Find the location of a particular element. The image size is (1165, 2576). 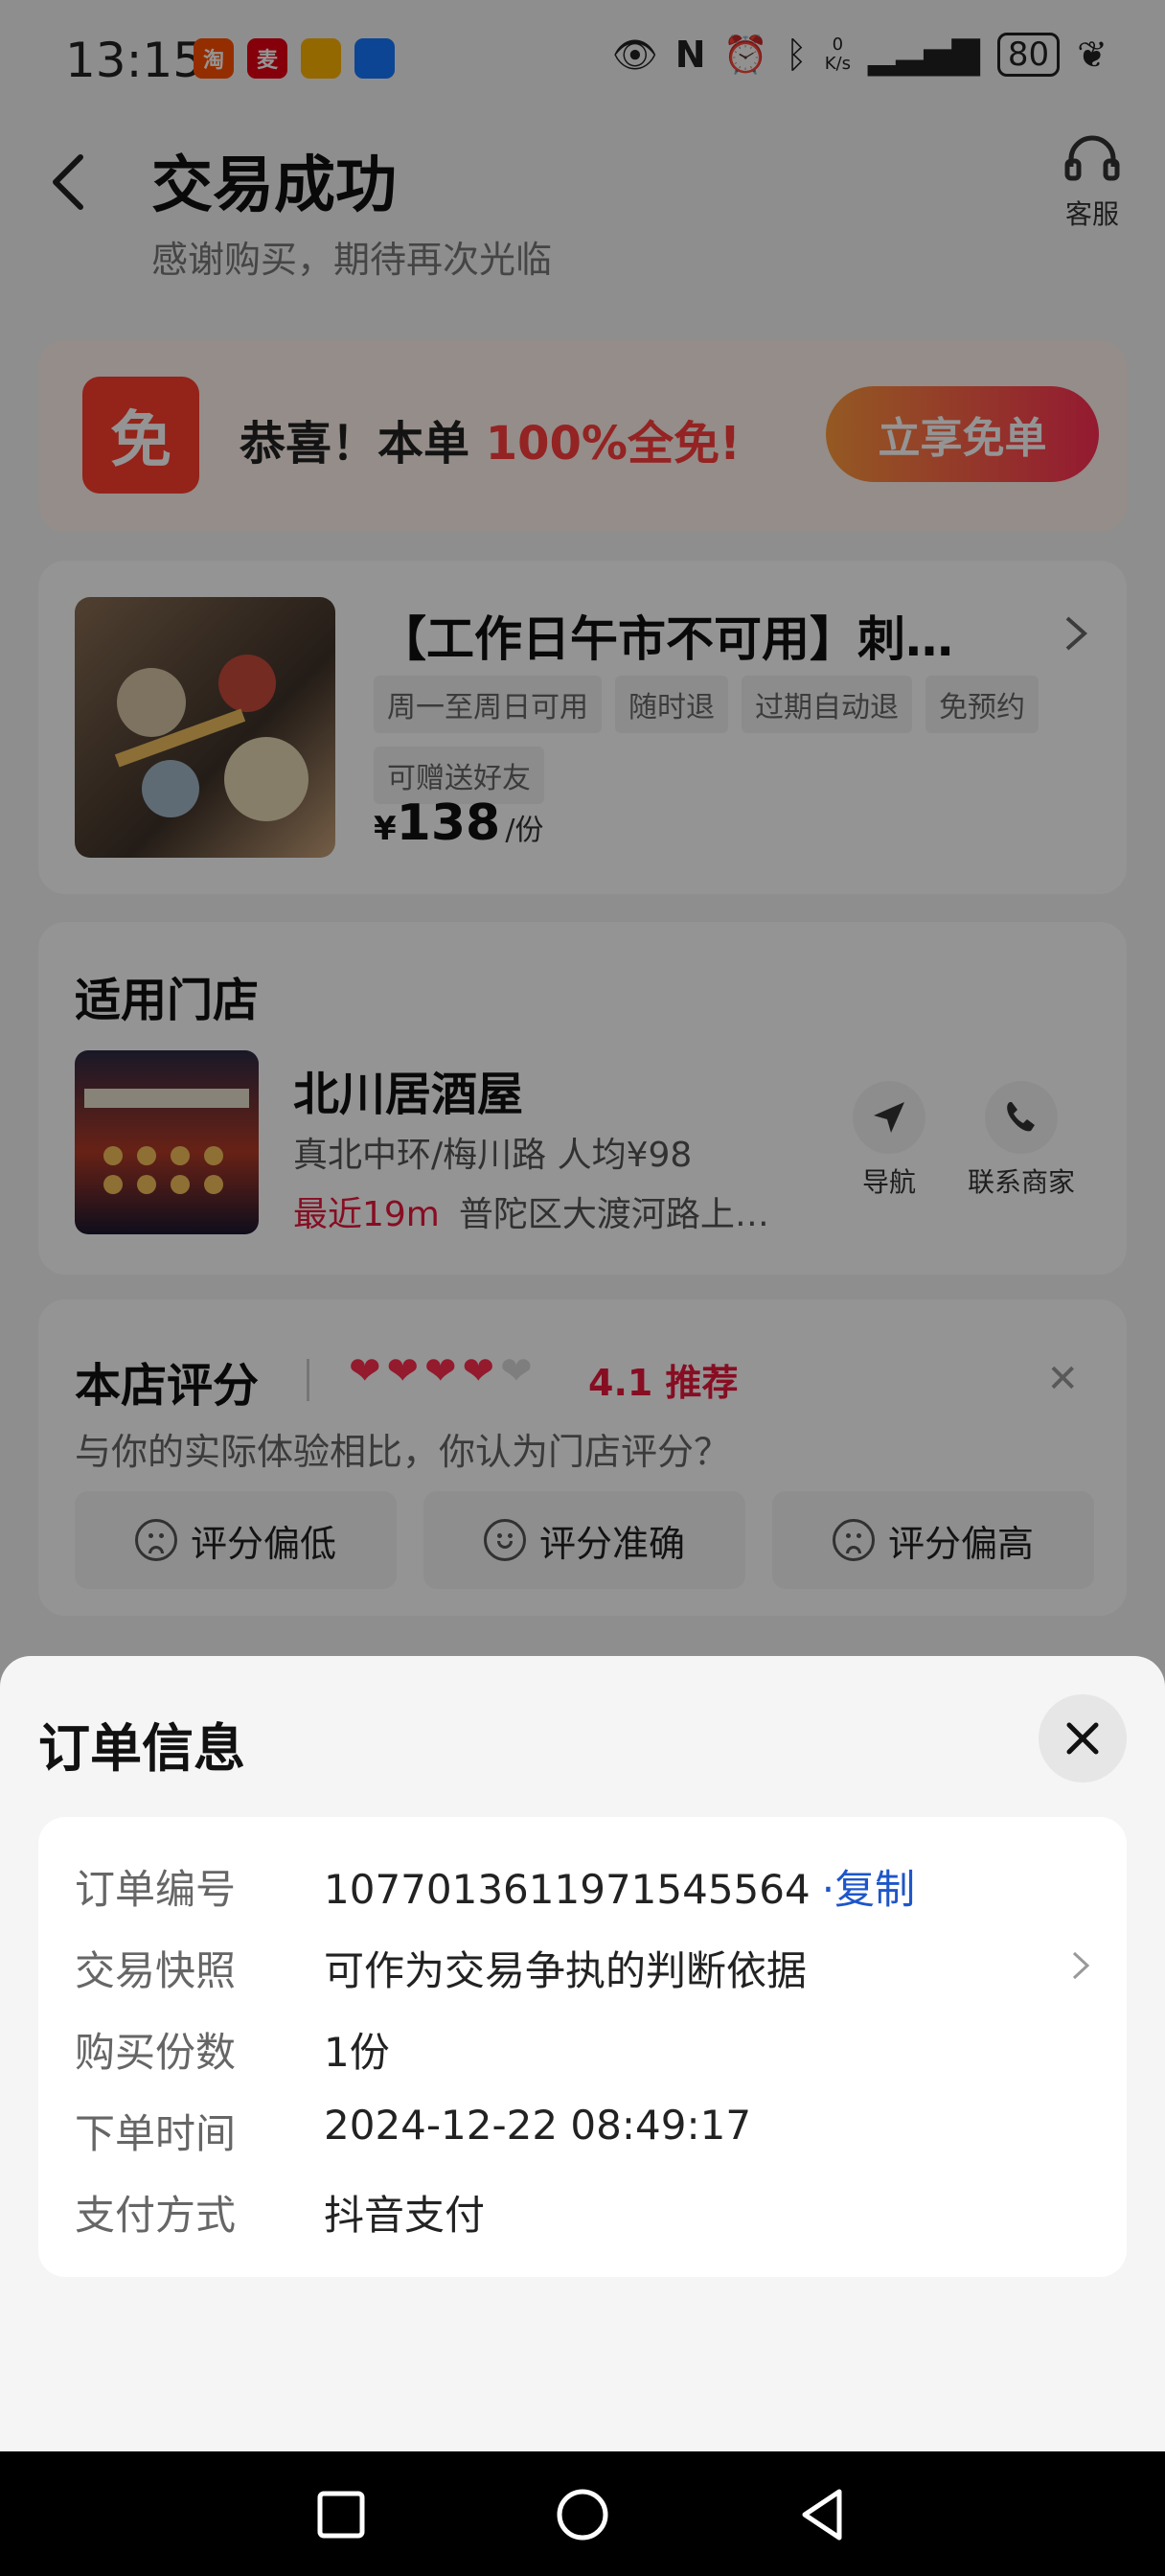

home-icon is located at coordinates (582, 2514).